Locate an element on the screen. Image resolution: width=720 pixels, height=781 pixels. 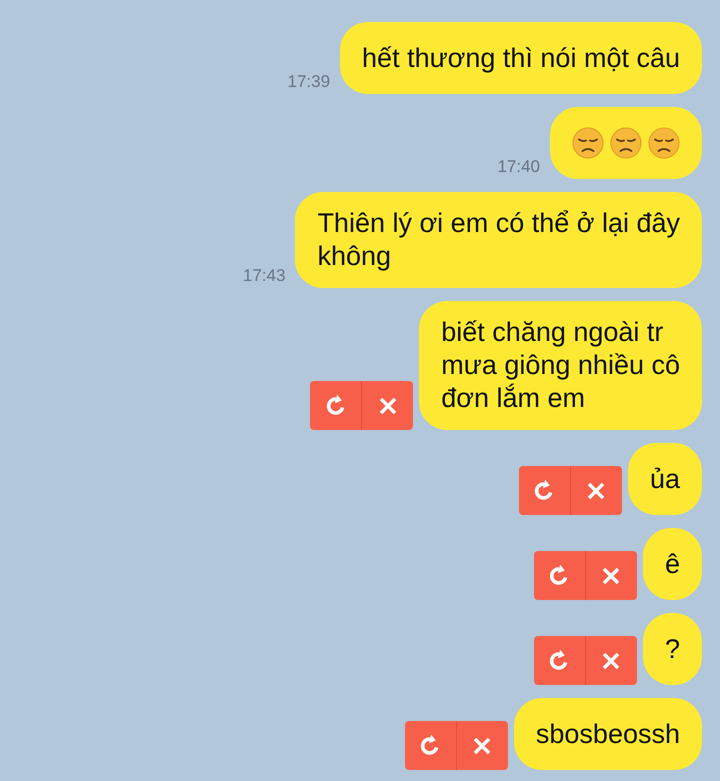
message-bubble: ủa is located at coordinates (665, 479).